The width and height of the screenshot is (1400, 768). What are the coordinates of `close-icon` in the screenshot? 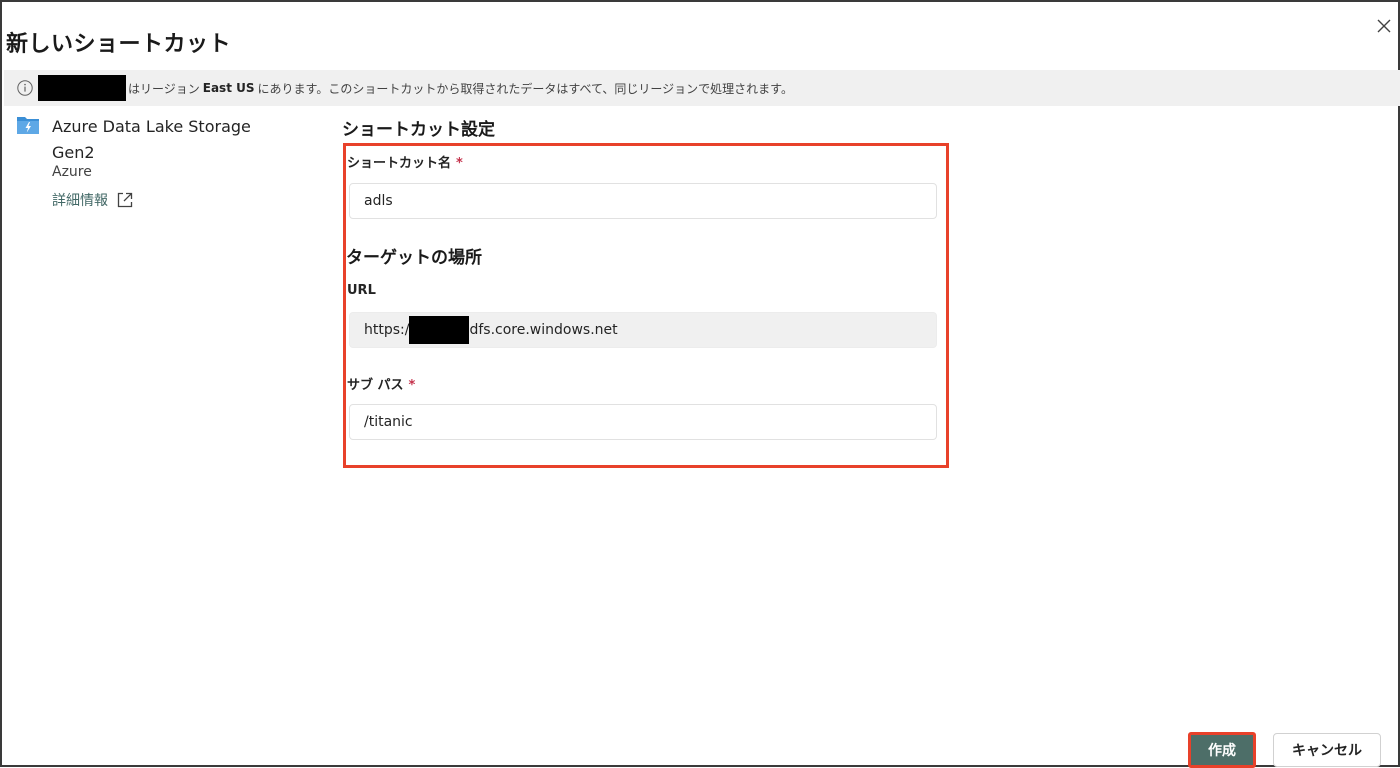 It's located at (1384, 26).